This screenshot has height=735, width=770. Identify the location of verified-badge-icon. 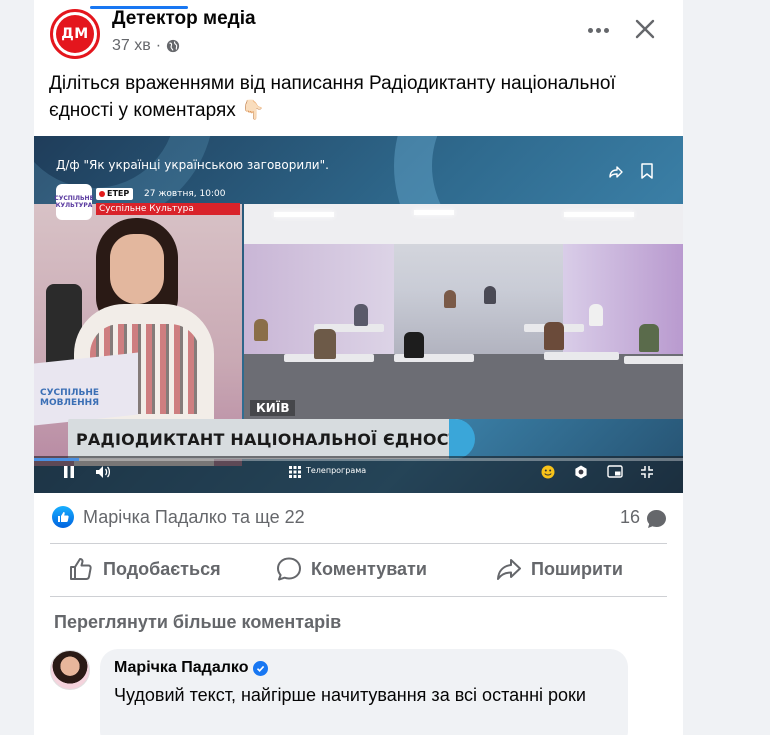
(261, 668).